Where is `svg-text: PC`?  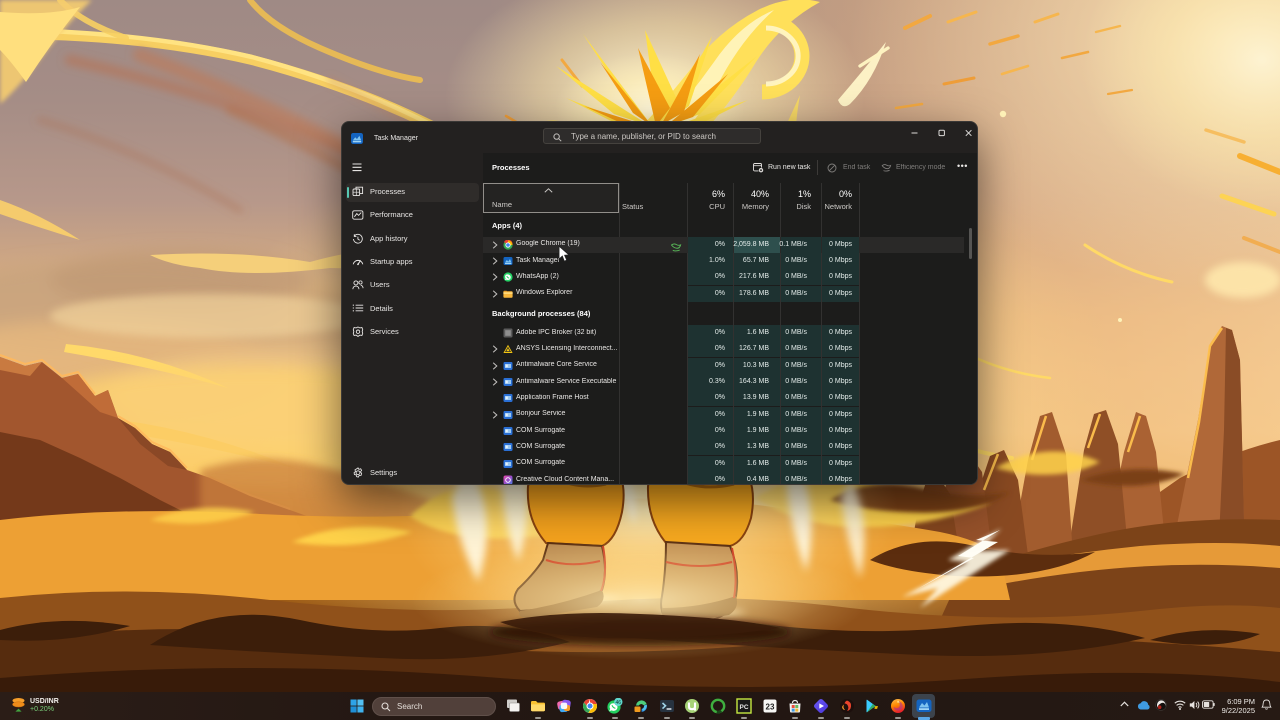 svg-text: PC is located at coordinates (743, 707).